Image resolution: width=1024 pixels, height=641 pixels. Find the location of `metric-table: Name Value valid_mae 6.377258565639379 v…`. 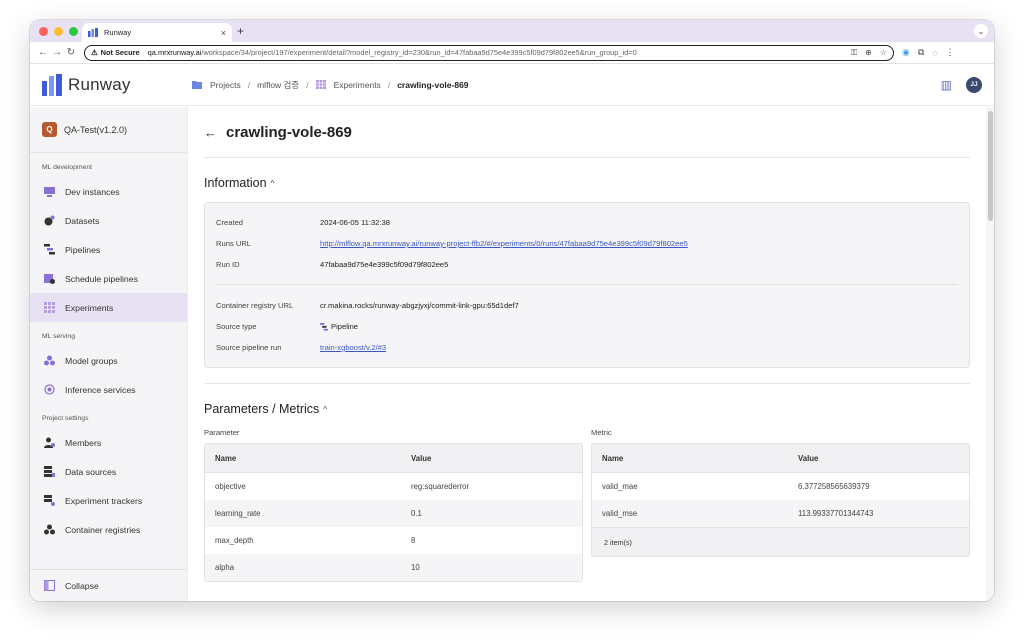

metric-table: Name Value valid_mae 6.377258565639379 v… is located at coordinates (780, 500).